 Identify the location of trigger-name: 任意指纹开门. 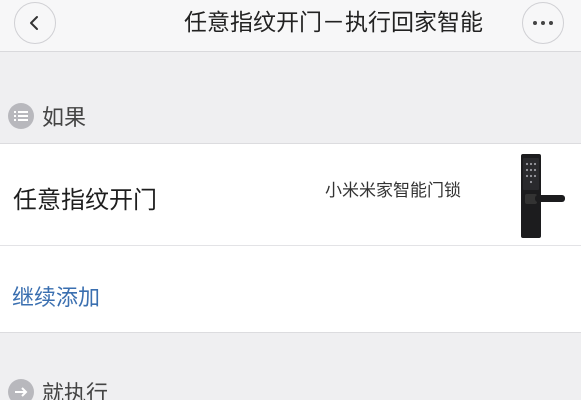
(85, 200).